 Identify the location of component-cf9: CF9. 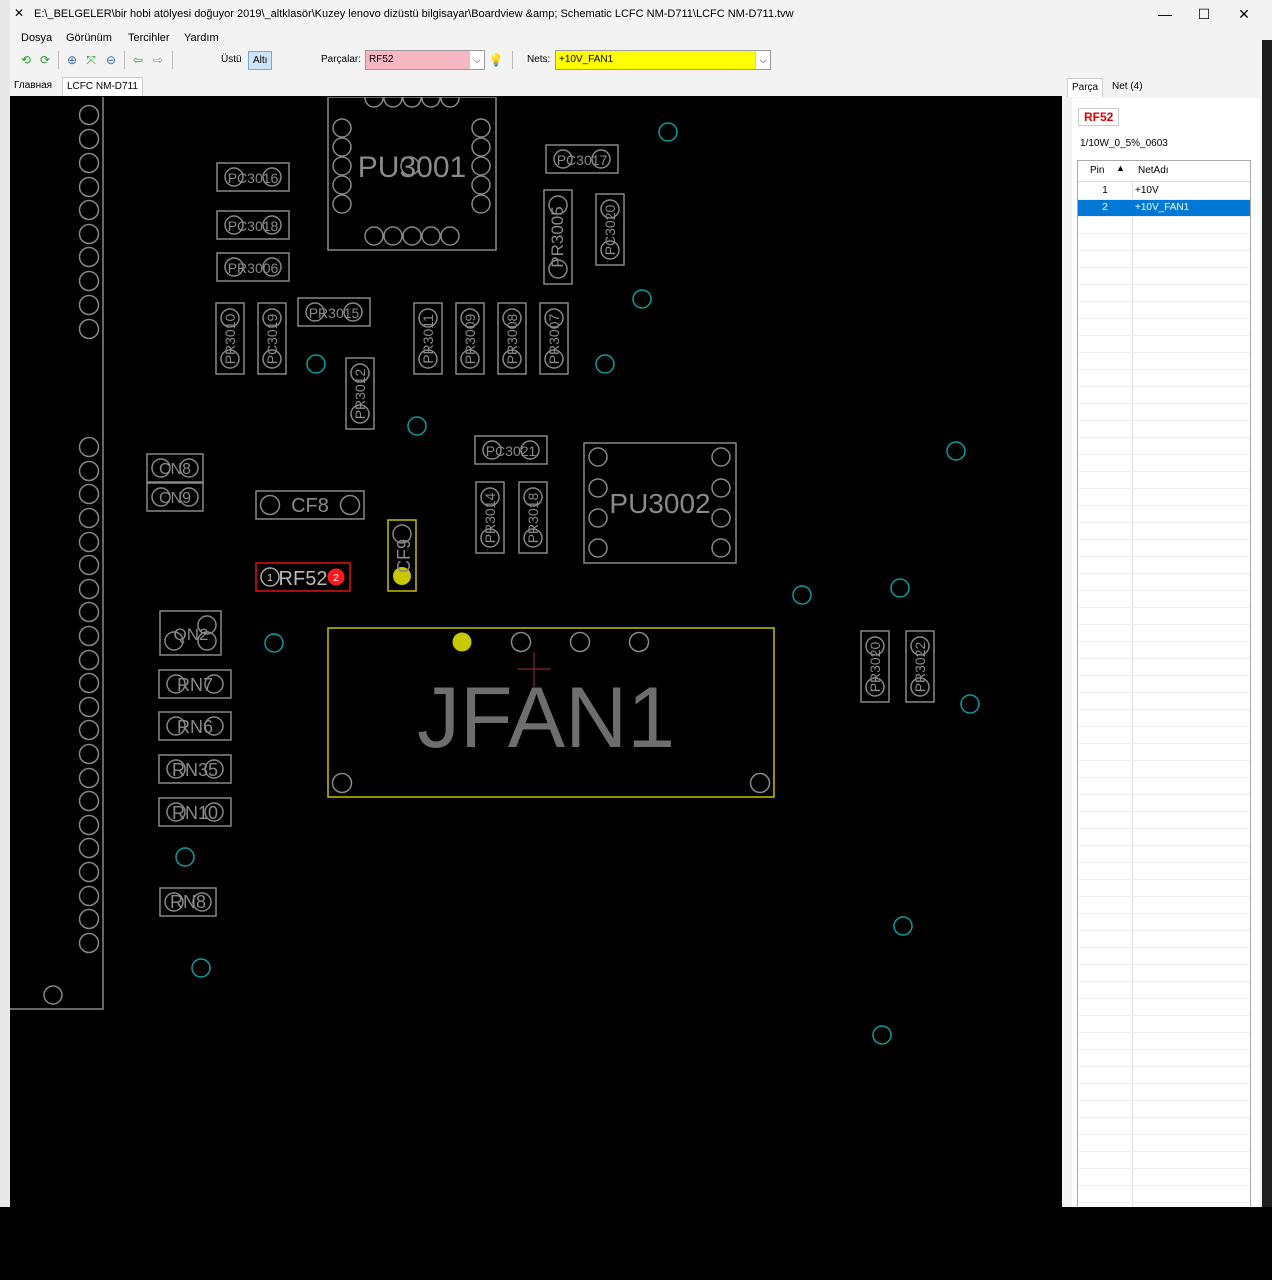
(402, 555).